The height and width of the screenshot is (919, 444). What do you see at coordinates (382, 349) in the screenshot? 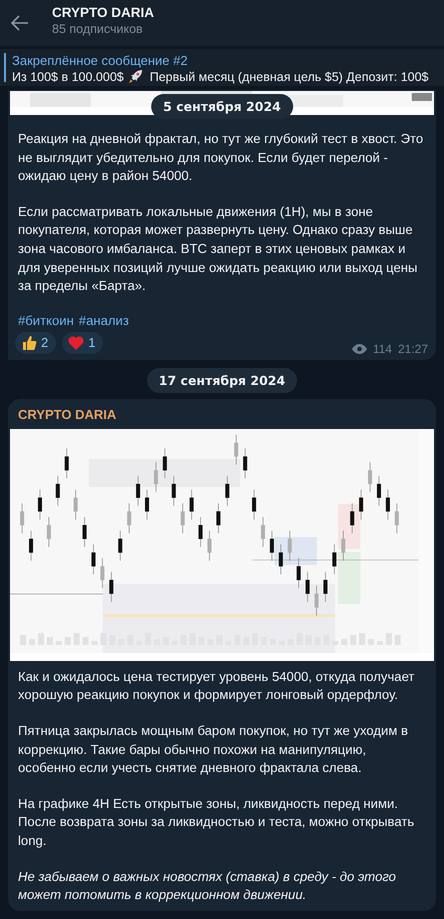
I see `view-count: 114` at bounding box center [382, 349].